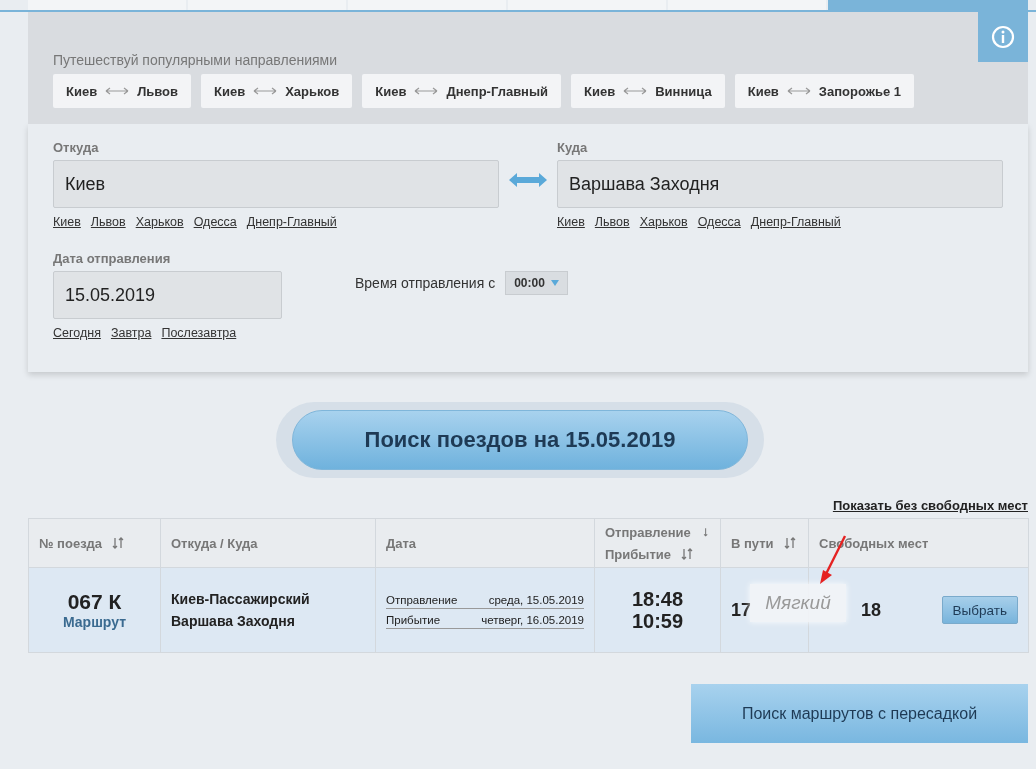  I want to click on header-label: № поезда, so click(71, 543).